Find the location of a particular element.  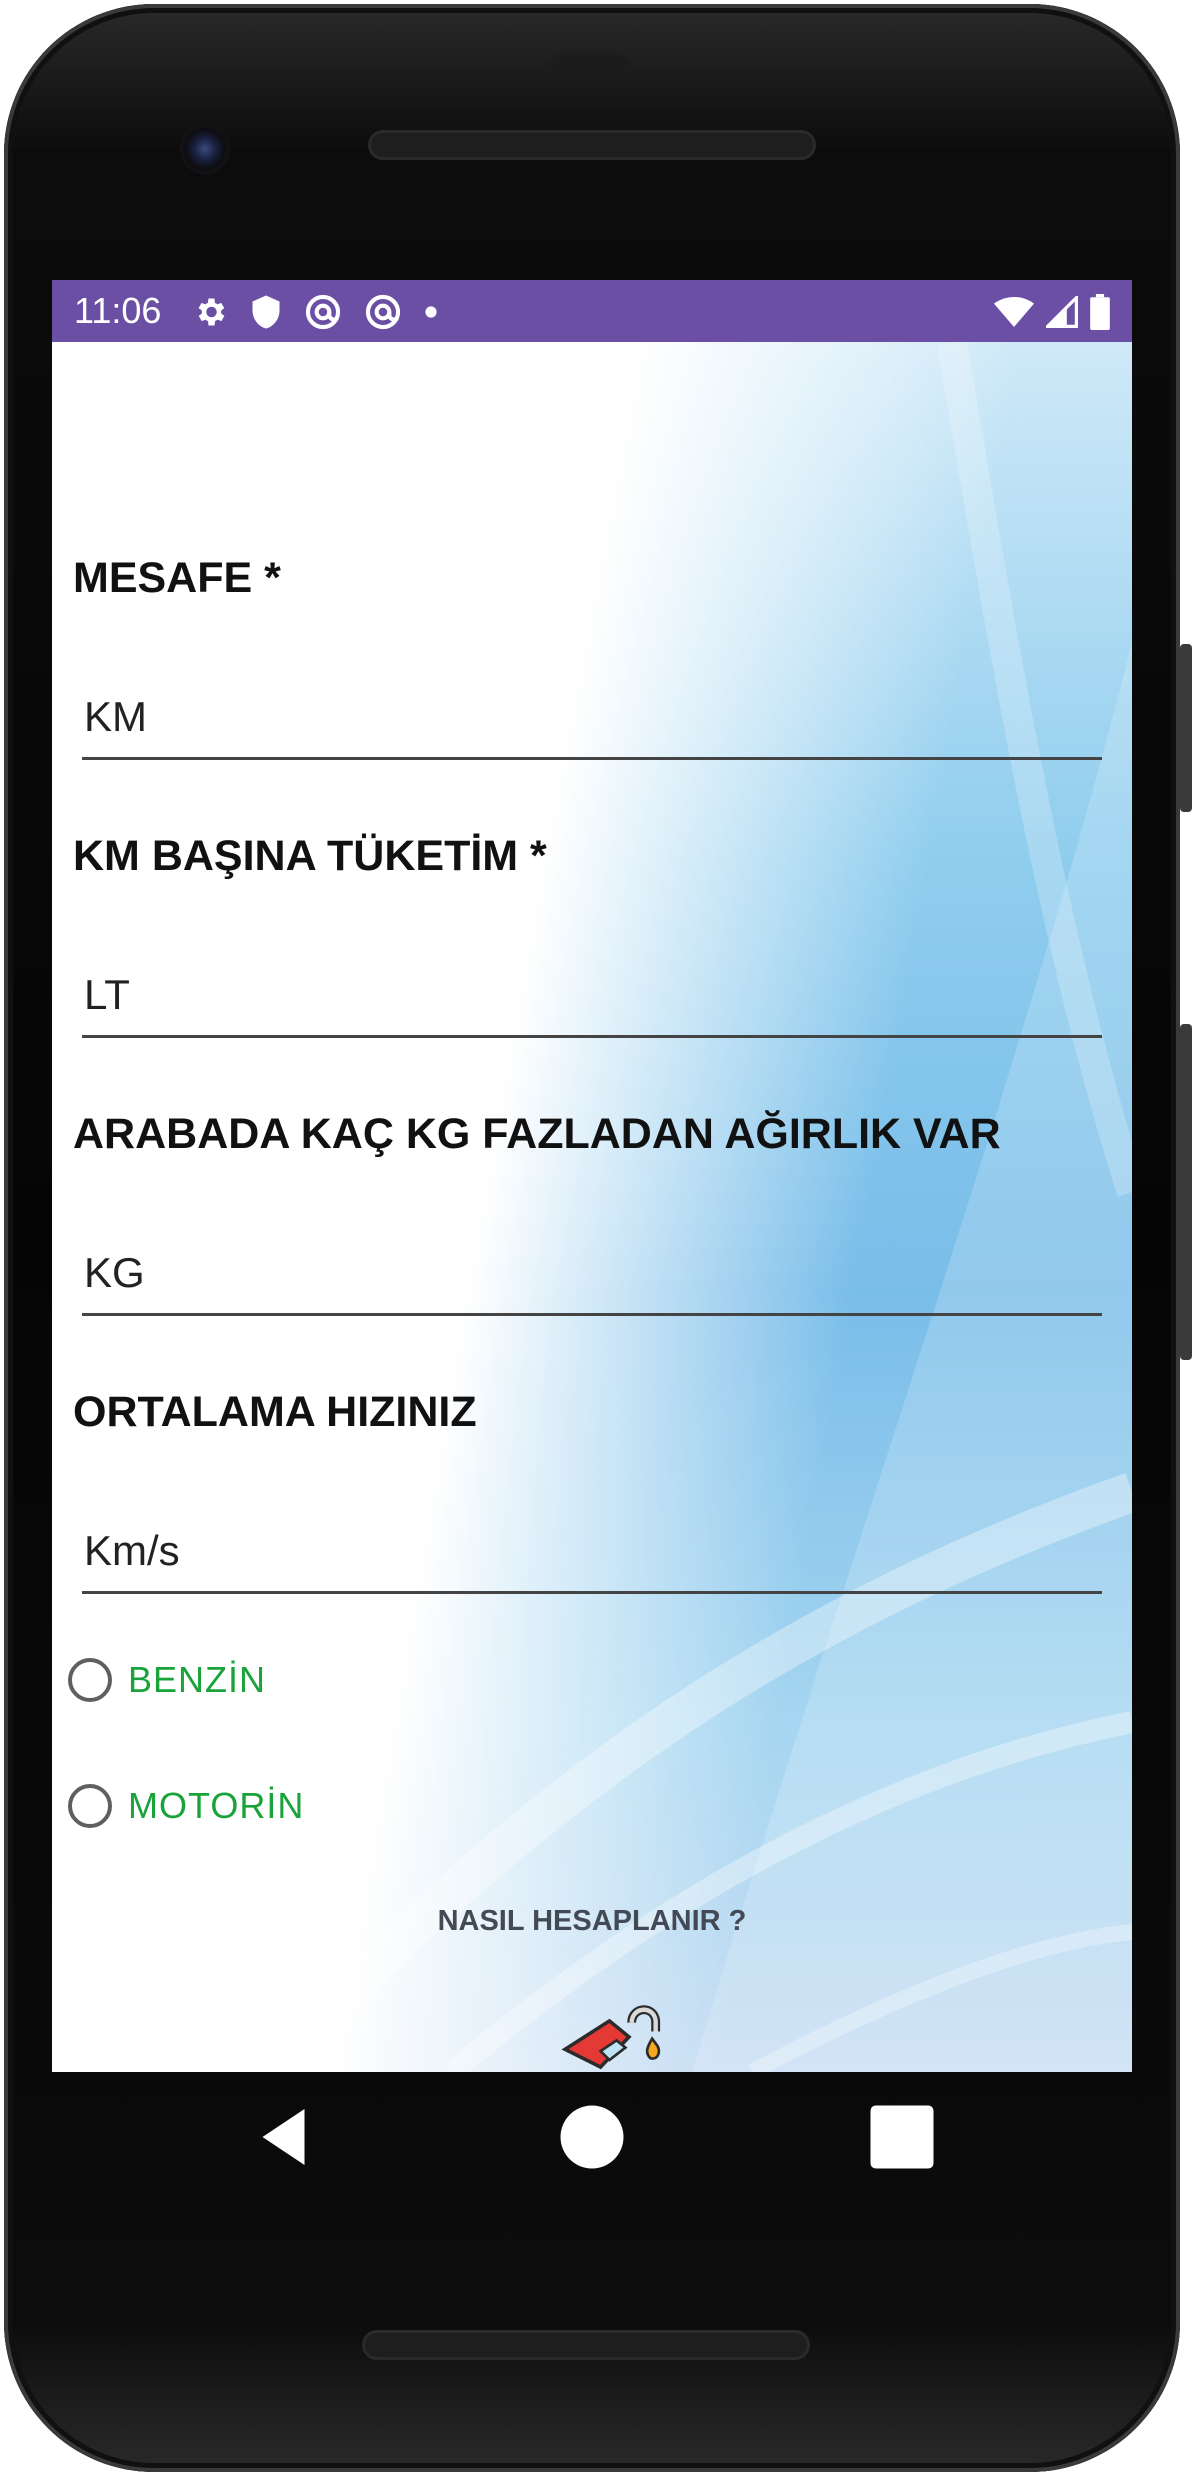

navigation-bar is located at coordinates (592, 2137).